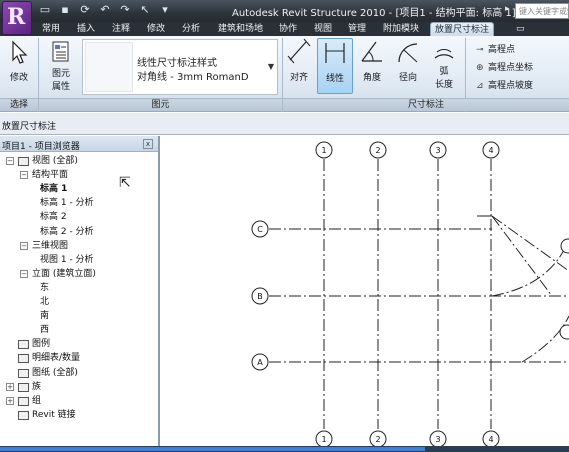  What do you see at coordinates (426, 104) in the screenshot?
I see `dimension-panel-label: 尺寸标注` at bounding box center [426, 104].